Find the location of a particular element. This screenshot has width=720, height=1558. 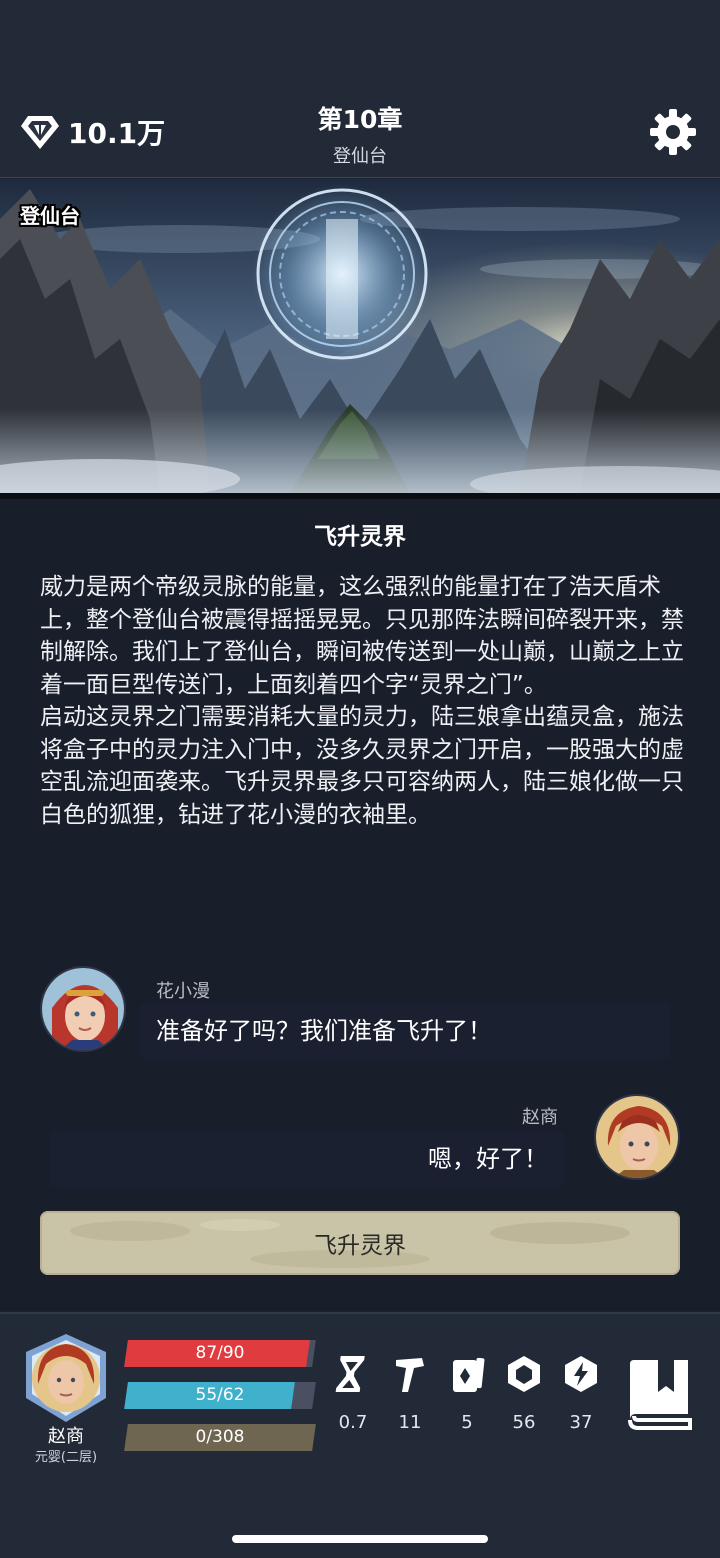

location-label: 登仙台 is located at coordinates (50, 216).